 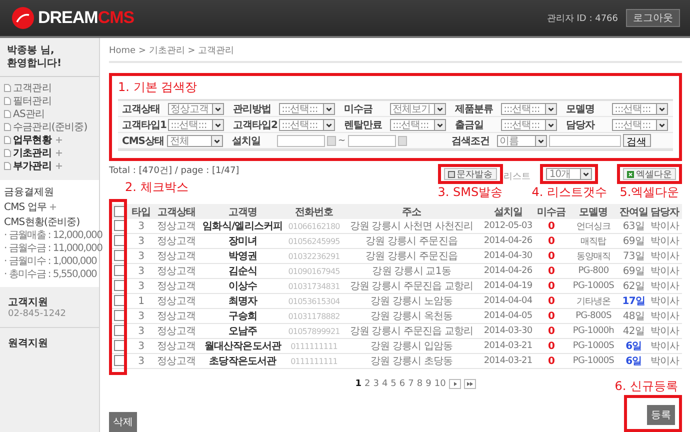 What do you see at coordinates (23, 18) in the screenshot?
I see `logo-icon` at bounding box center [23, 18].